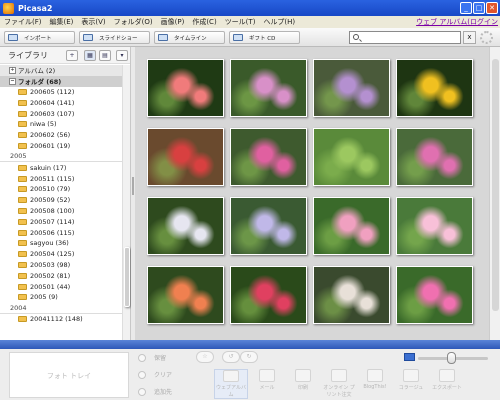 This screenshot has height=400, width=500. Describe the element at coordinates (61, 254) in the screenshot. I see `folder-item: 200504 (125)` at that location.